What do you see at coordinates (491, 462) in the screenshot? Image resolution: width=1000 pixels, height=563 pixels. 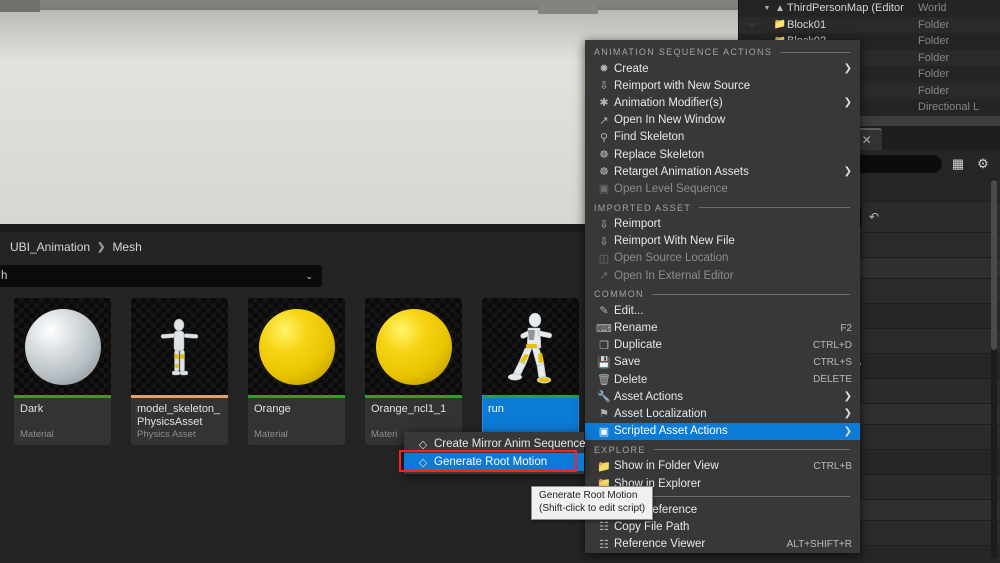 I see `submenu-item-label: Generate Root Motion` at bounding box center [491, 462].